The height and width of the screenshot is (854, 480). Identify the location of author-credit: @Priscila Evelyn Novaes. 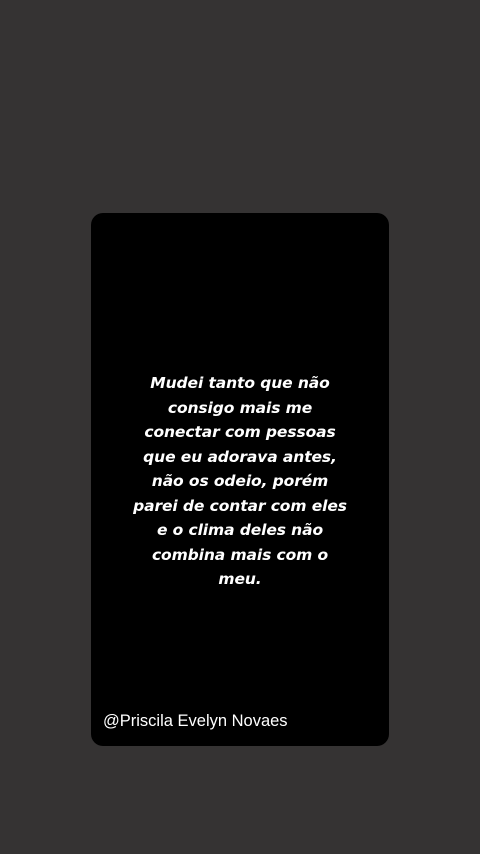
(195, 721).